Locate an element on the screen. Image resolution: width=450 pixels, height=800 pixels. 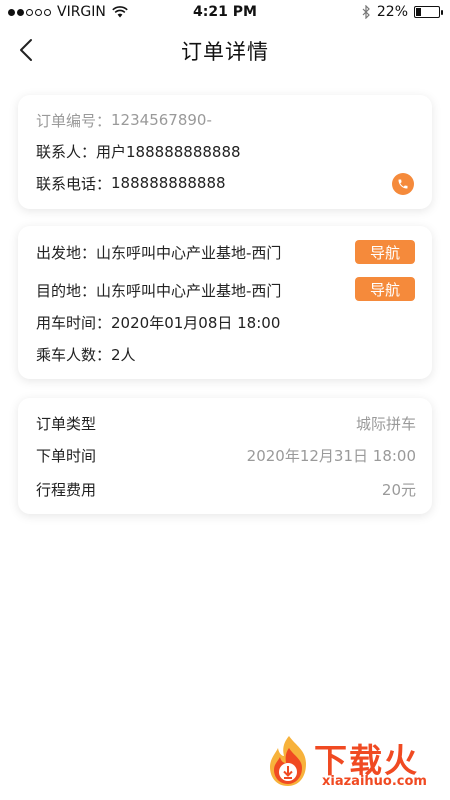
order-number-row: 订单编号： 1234567890- is located at coordinates (226, 120).